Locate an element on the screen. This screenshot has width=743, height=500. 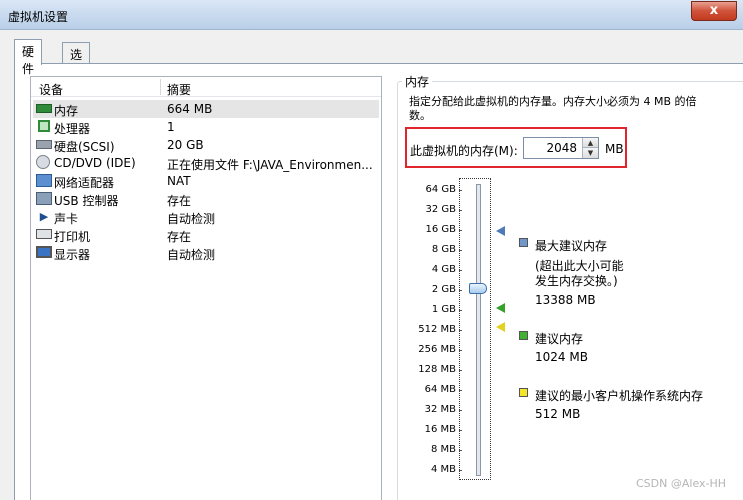
scale-label: 4 MB is located at coordinates (443, 469).